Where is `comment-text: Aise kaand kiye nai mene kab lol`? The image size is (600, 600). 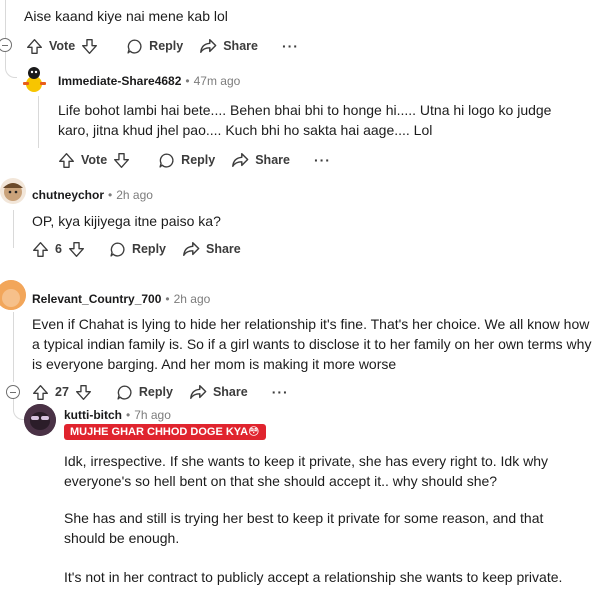
comment-text: Aise kaand kiye nai mene kab lol is located at coordinates (126, 16).